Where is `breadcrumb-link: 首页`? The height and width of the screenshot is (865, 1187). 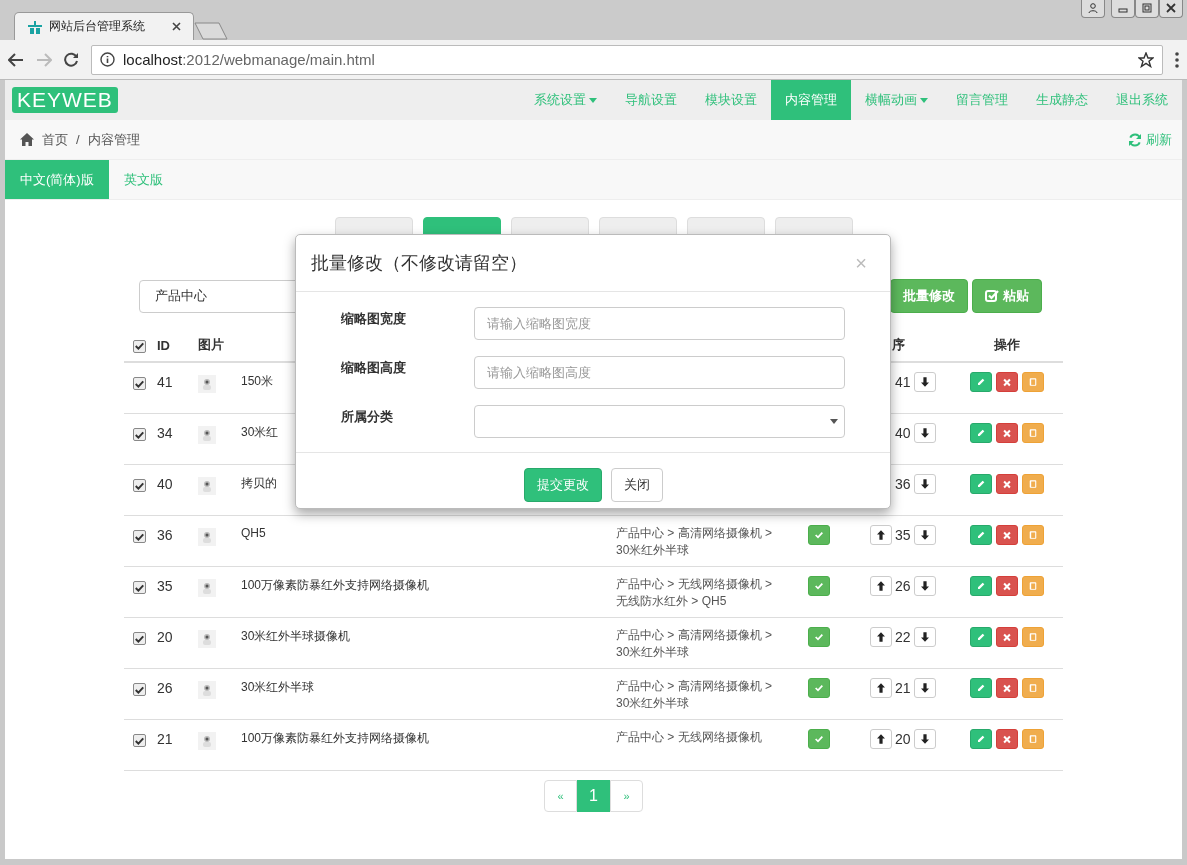 breadcrumb-link: 首页 is located at coordinates (55, 139).